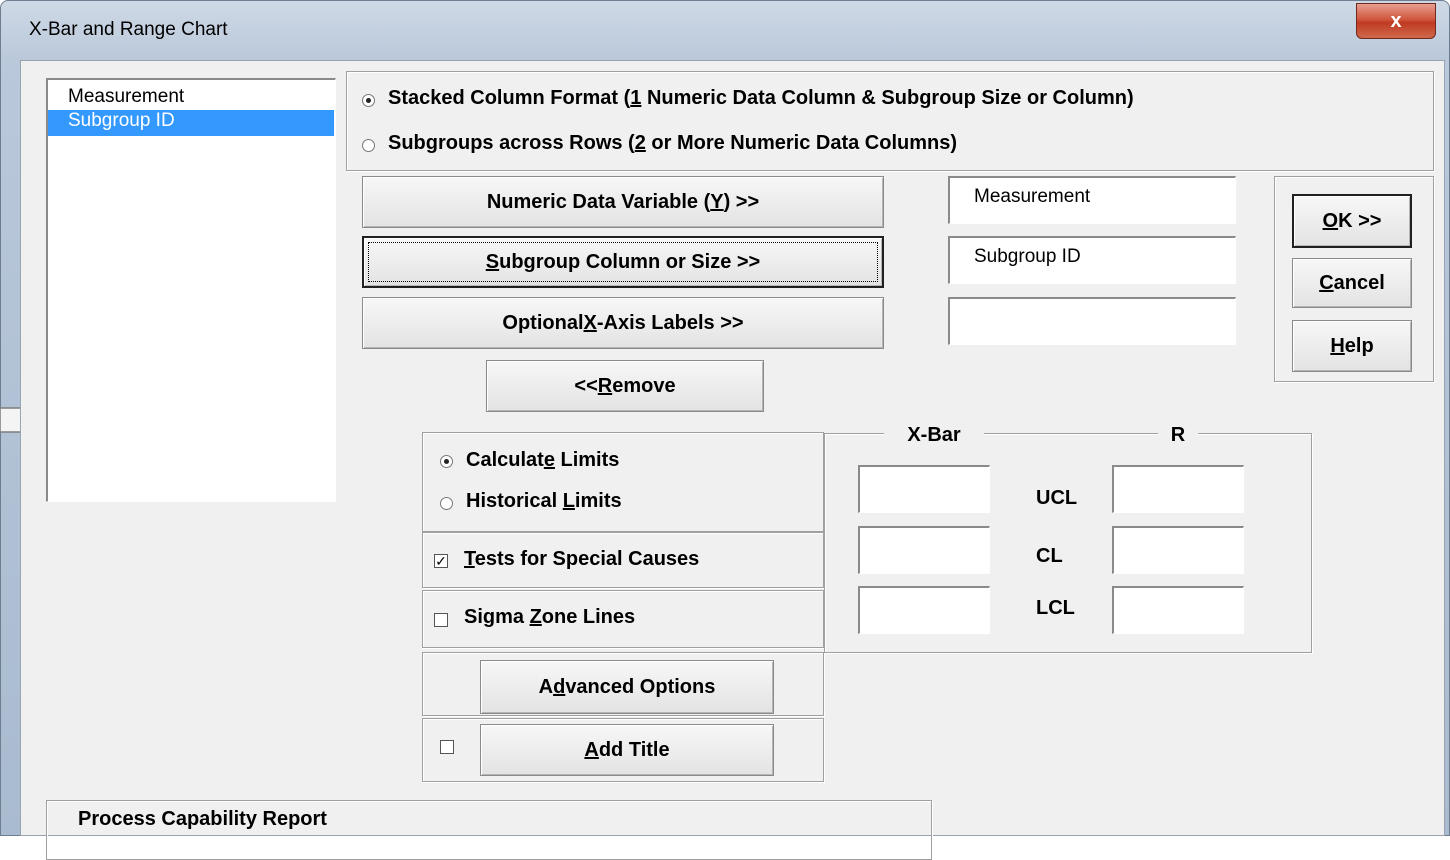  I want to click on variables-listbox: Measurement Subgroup ID, so click(191, 290).